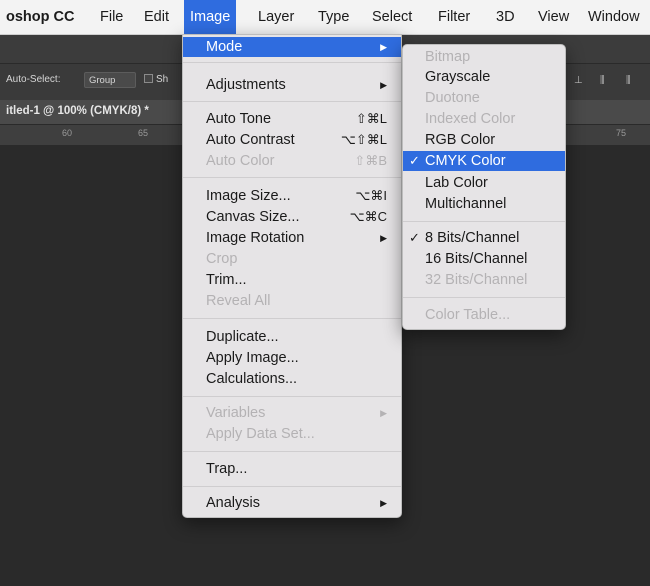  I want to click on menu-edit: Edit, so click(156, 17).